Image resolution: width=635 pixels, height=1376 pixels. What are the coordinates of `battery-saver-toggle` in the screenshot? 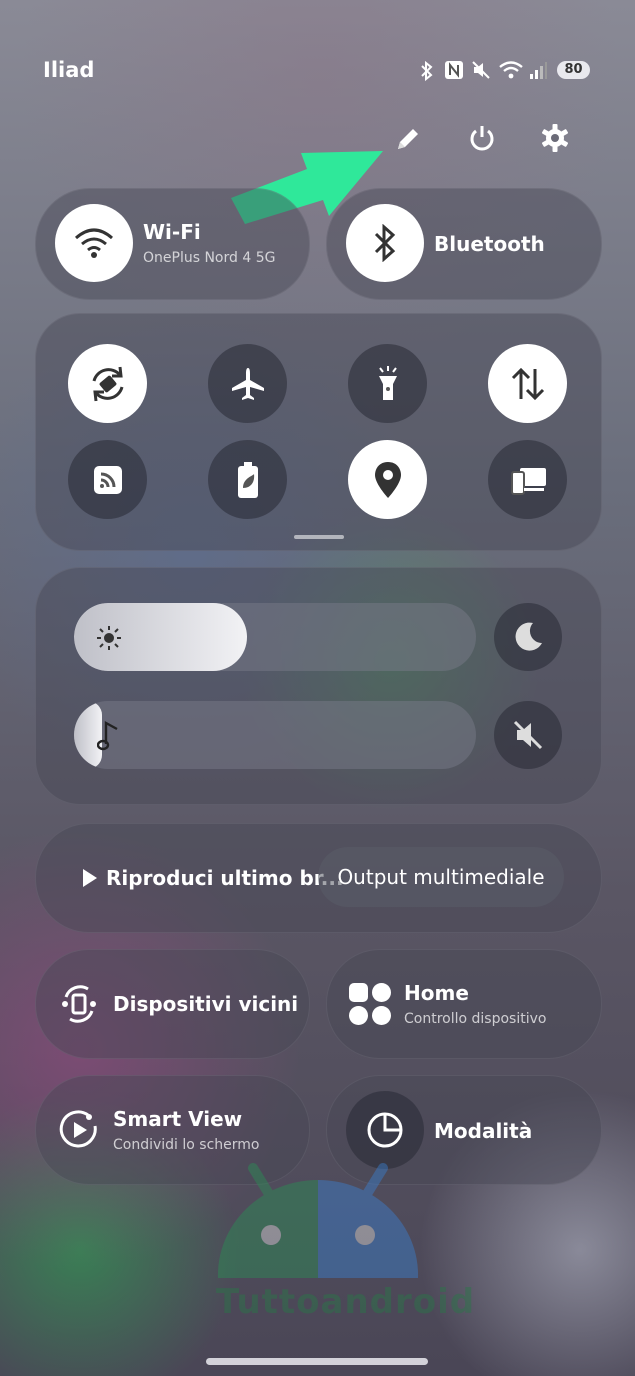 It's located at (247, 479).